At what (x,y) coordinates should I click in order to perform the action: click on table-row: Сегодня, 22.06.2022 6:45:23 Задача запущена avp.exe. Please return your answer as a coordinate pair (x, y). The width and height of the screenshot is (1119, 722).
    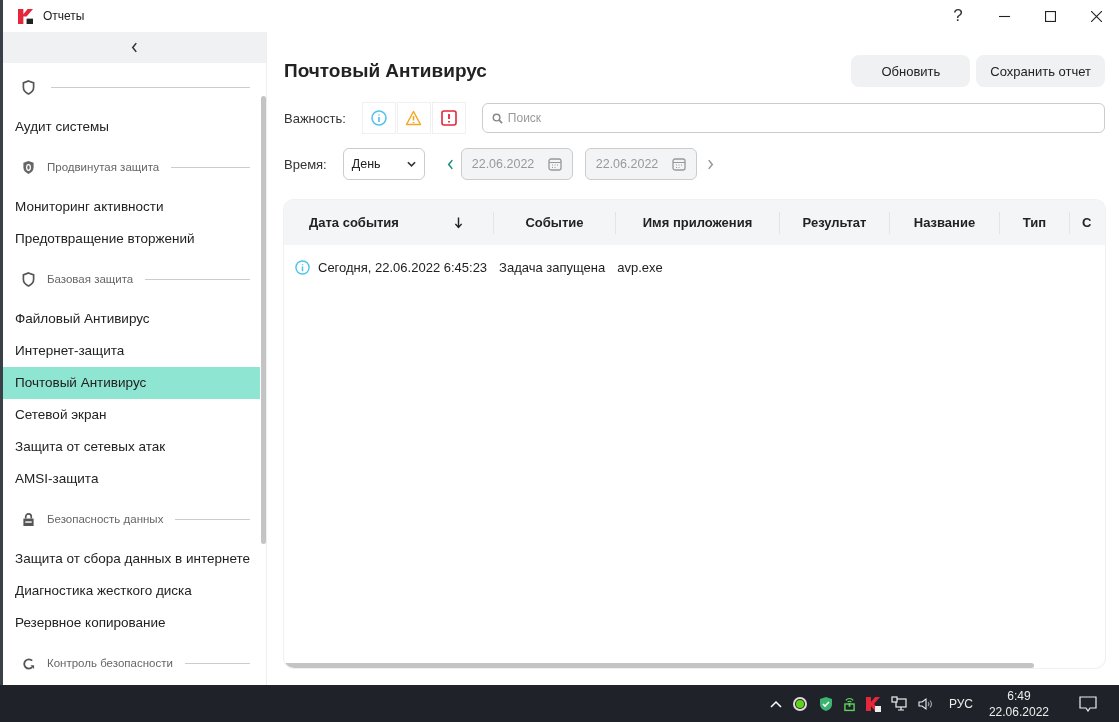
    Looking at the image, I should click on (694, 267).